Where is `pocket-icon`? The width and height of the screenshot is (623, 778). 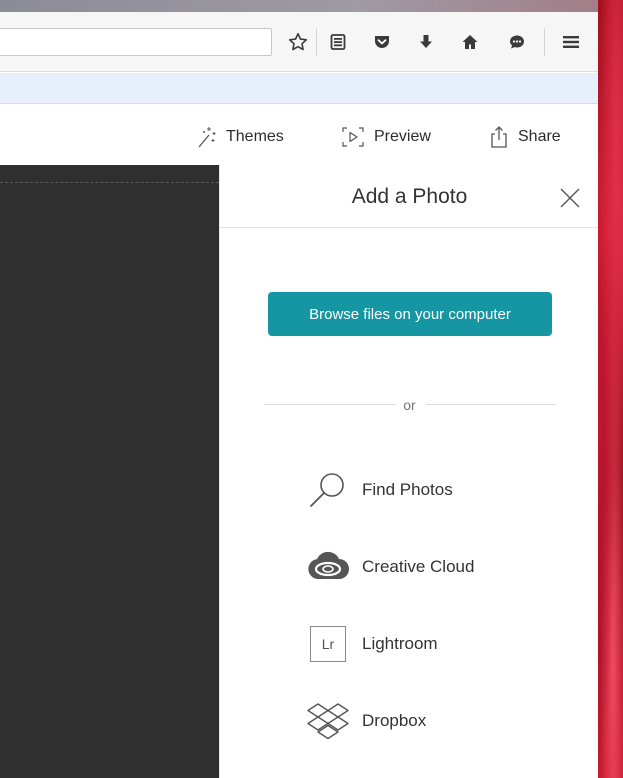
pocket-icon is located at coordinates (382, 42).